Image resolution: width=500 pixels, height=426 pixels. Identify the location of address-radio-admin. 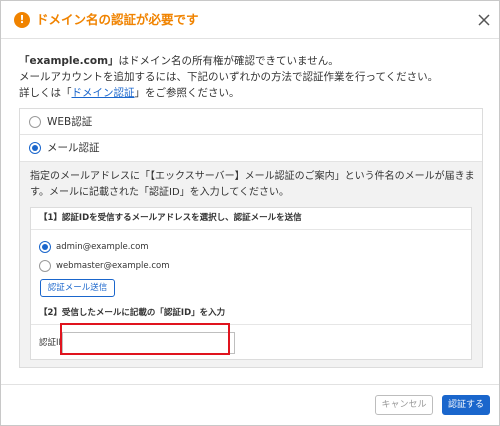
(45, 247).